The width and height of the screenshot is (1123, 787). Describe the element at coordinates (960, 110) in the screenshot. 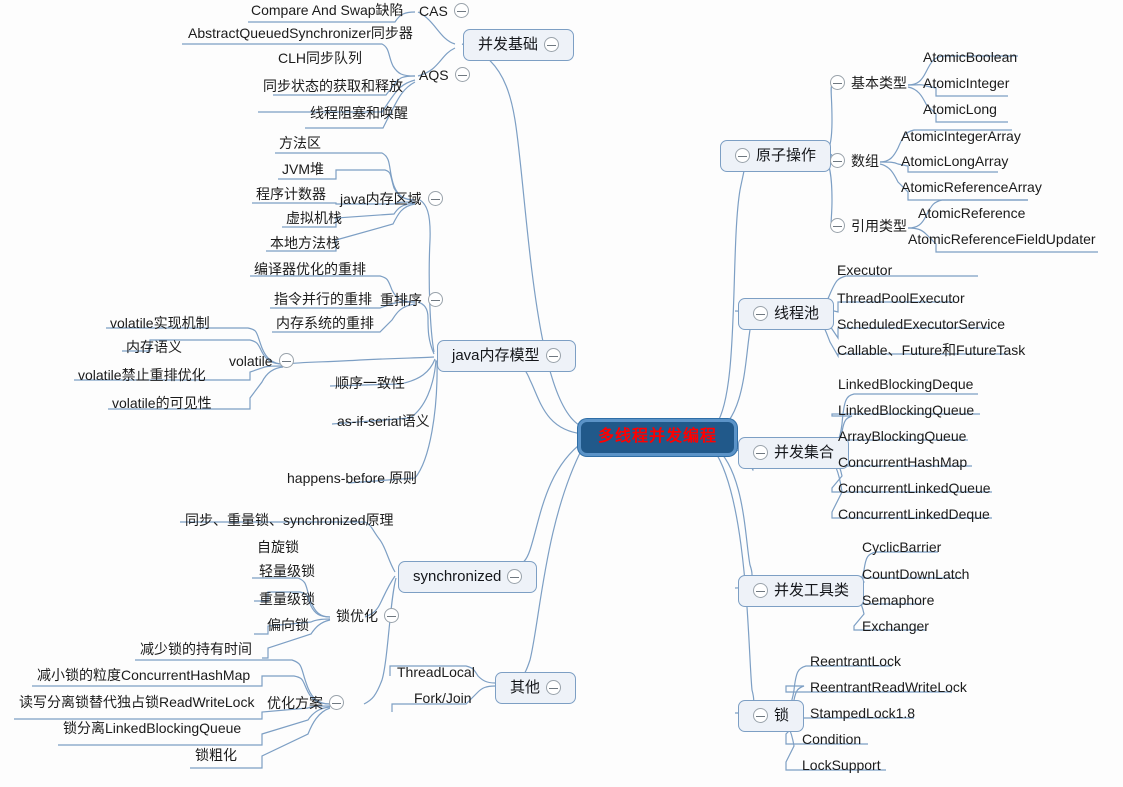

I see `node-atomic-primitive-child-2: AtomicLong` at that location.